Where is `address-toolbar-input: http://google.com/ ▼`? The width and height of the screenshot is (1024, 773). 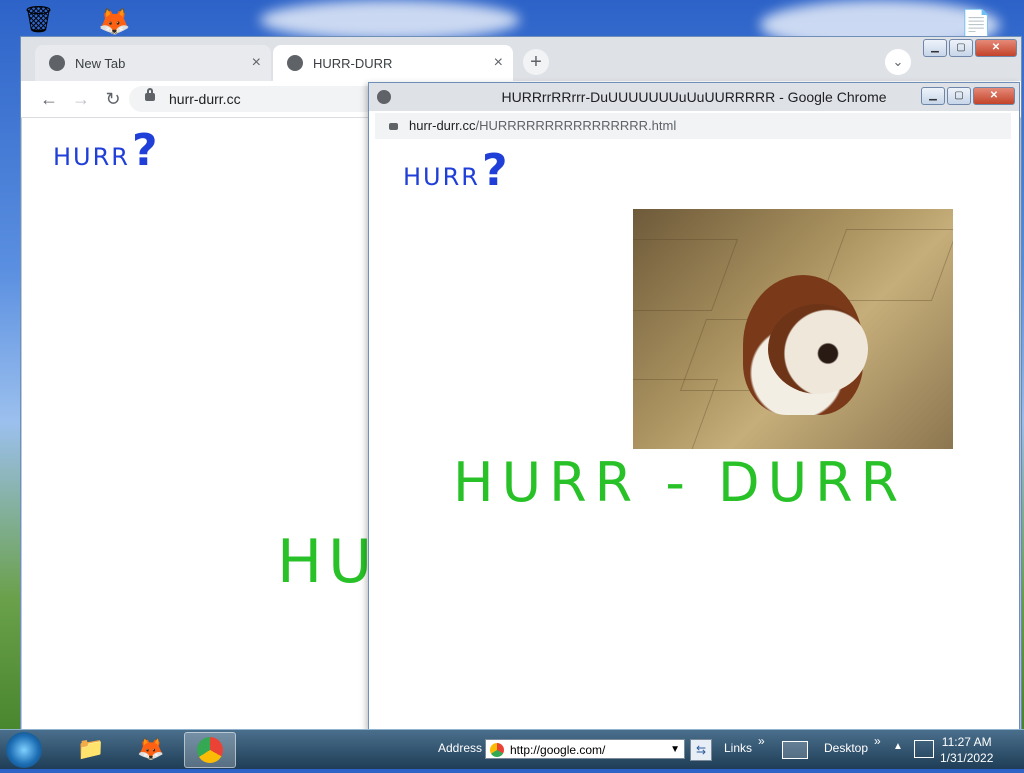 address-toolbar-input: http://google.com/ ▼ is located at coordinates (585, 749).